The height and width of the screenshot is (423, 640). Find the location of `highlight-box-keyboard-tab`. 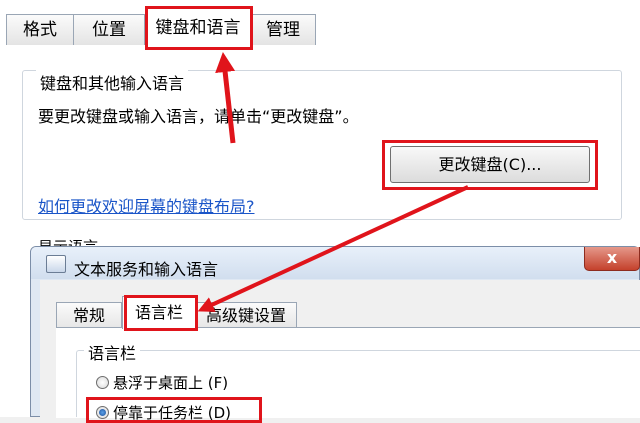

highlight-box-keyboard-tab is located at coordinates (199, 28).